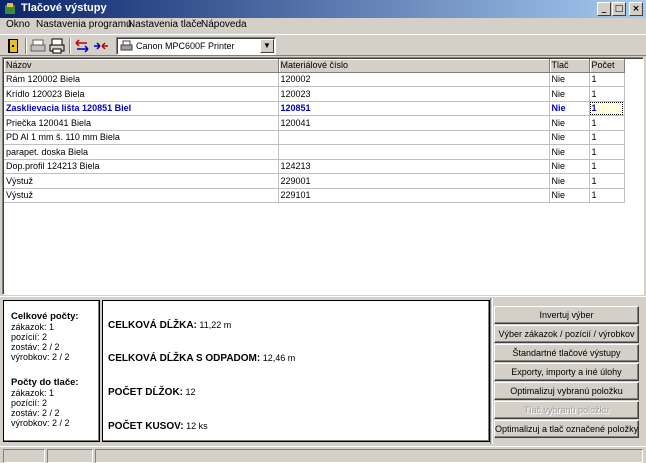 The width and height of the screenshot is (646, 463). I want to click on table-row: Dop.profil 124213 Biela 124213 Nie 1, so click(314, 166).